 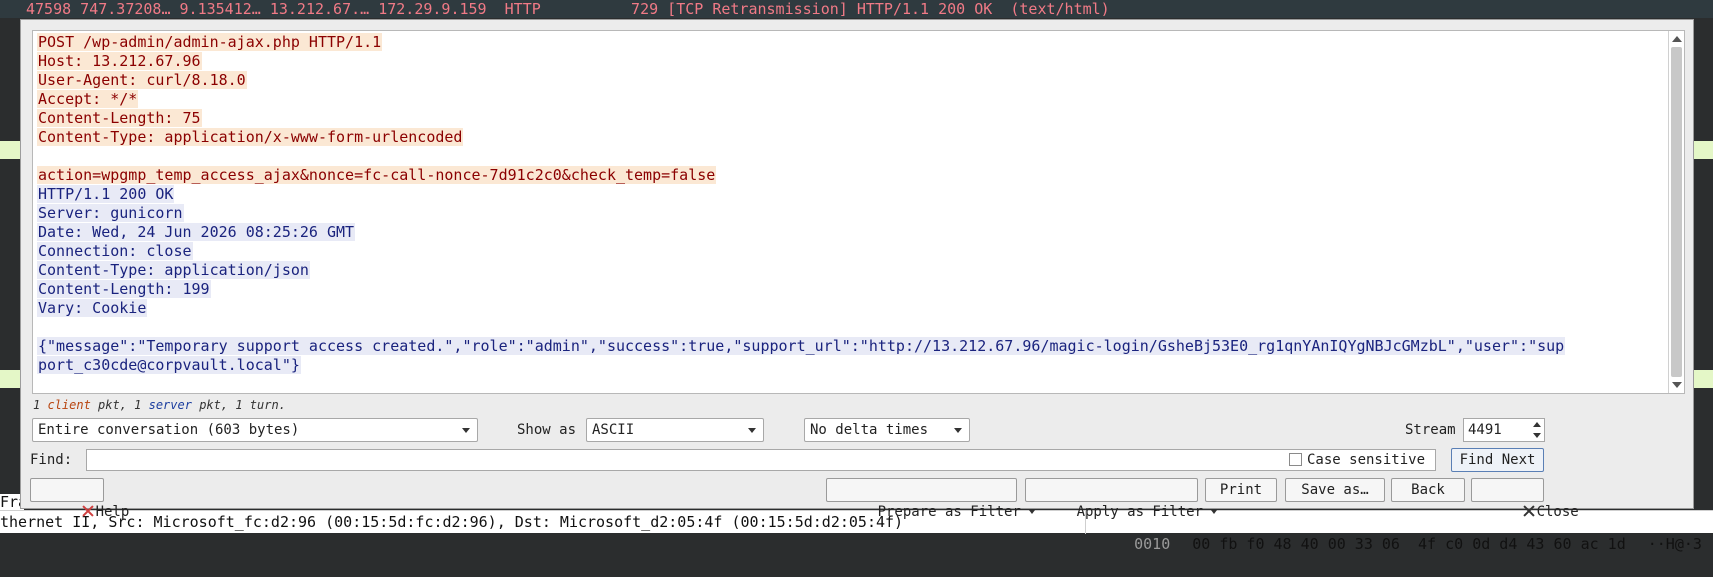 I want to click on dropdown-arrow-icon, so click(x=1214, y=512).